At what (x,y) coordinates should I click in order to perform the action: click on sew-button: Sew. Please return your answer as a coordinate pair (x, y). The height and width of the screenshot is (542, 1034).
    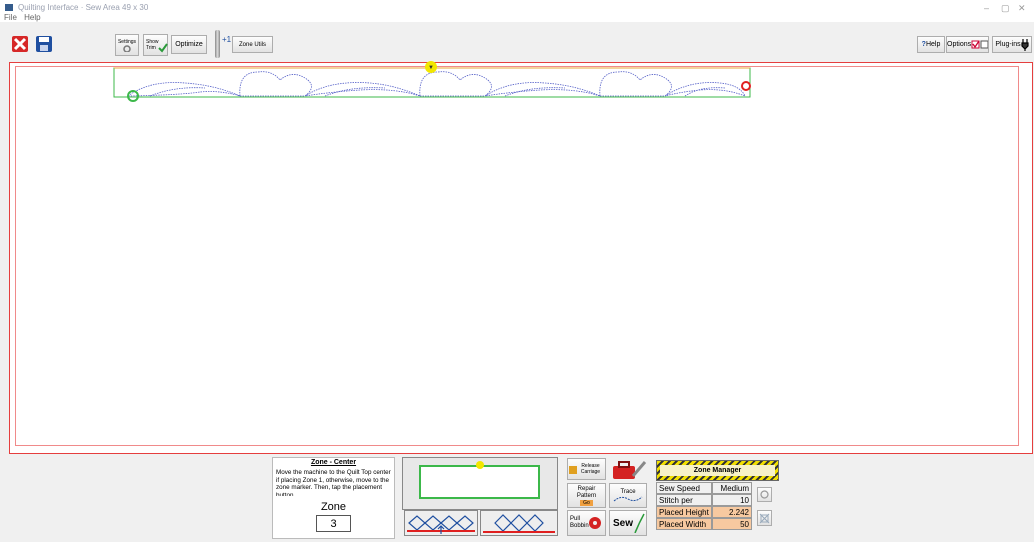
    Looking at the image, I should click on (628, 523).